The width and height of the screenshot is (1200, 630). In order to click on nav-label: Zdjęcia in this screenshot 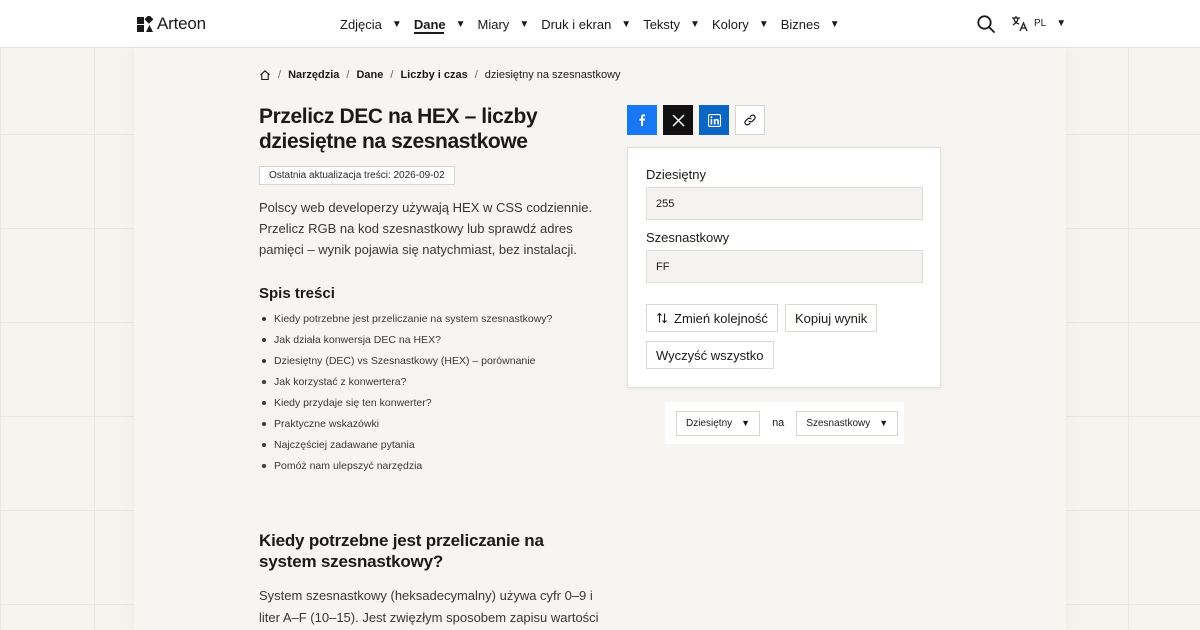, I will do `click(361, 24)`.